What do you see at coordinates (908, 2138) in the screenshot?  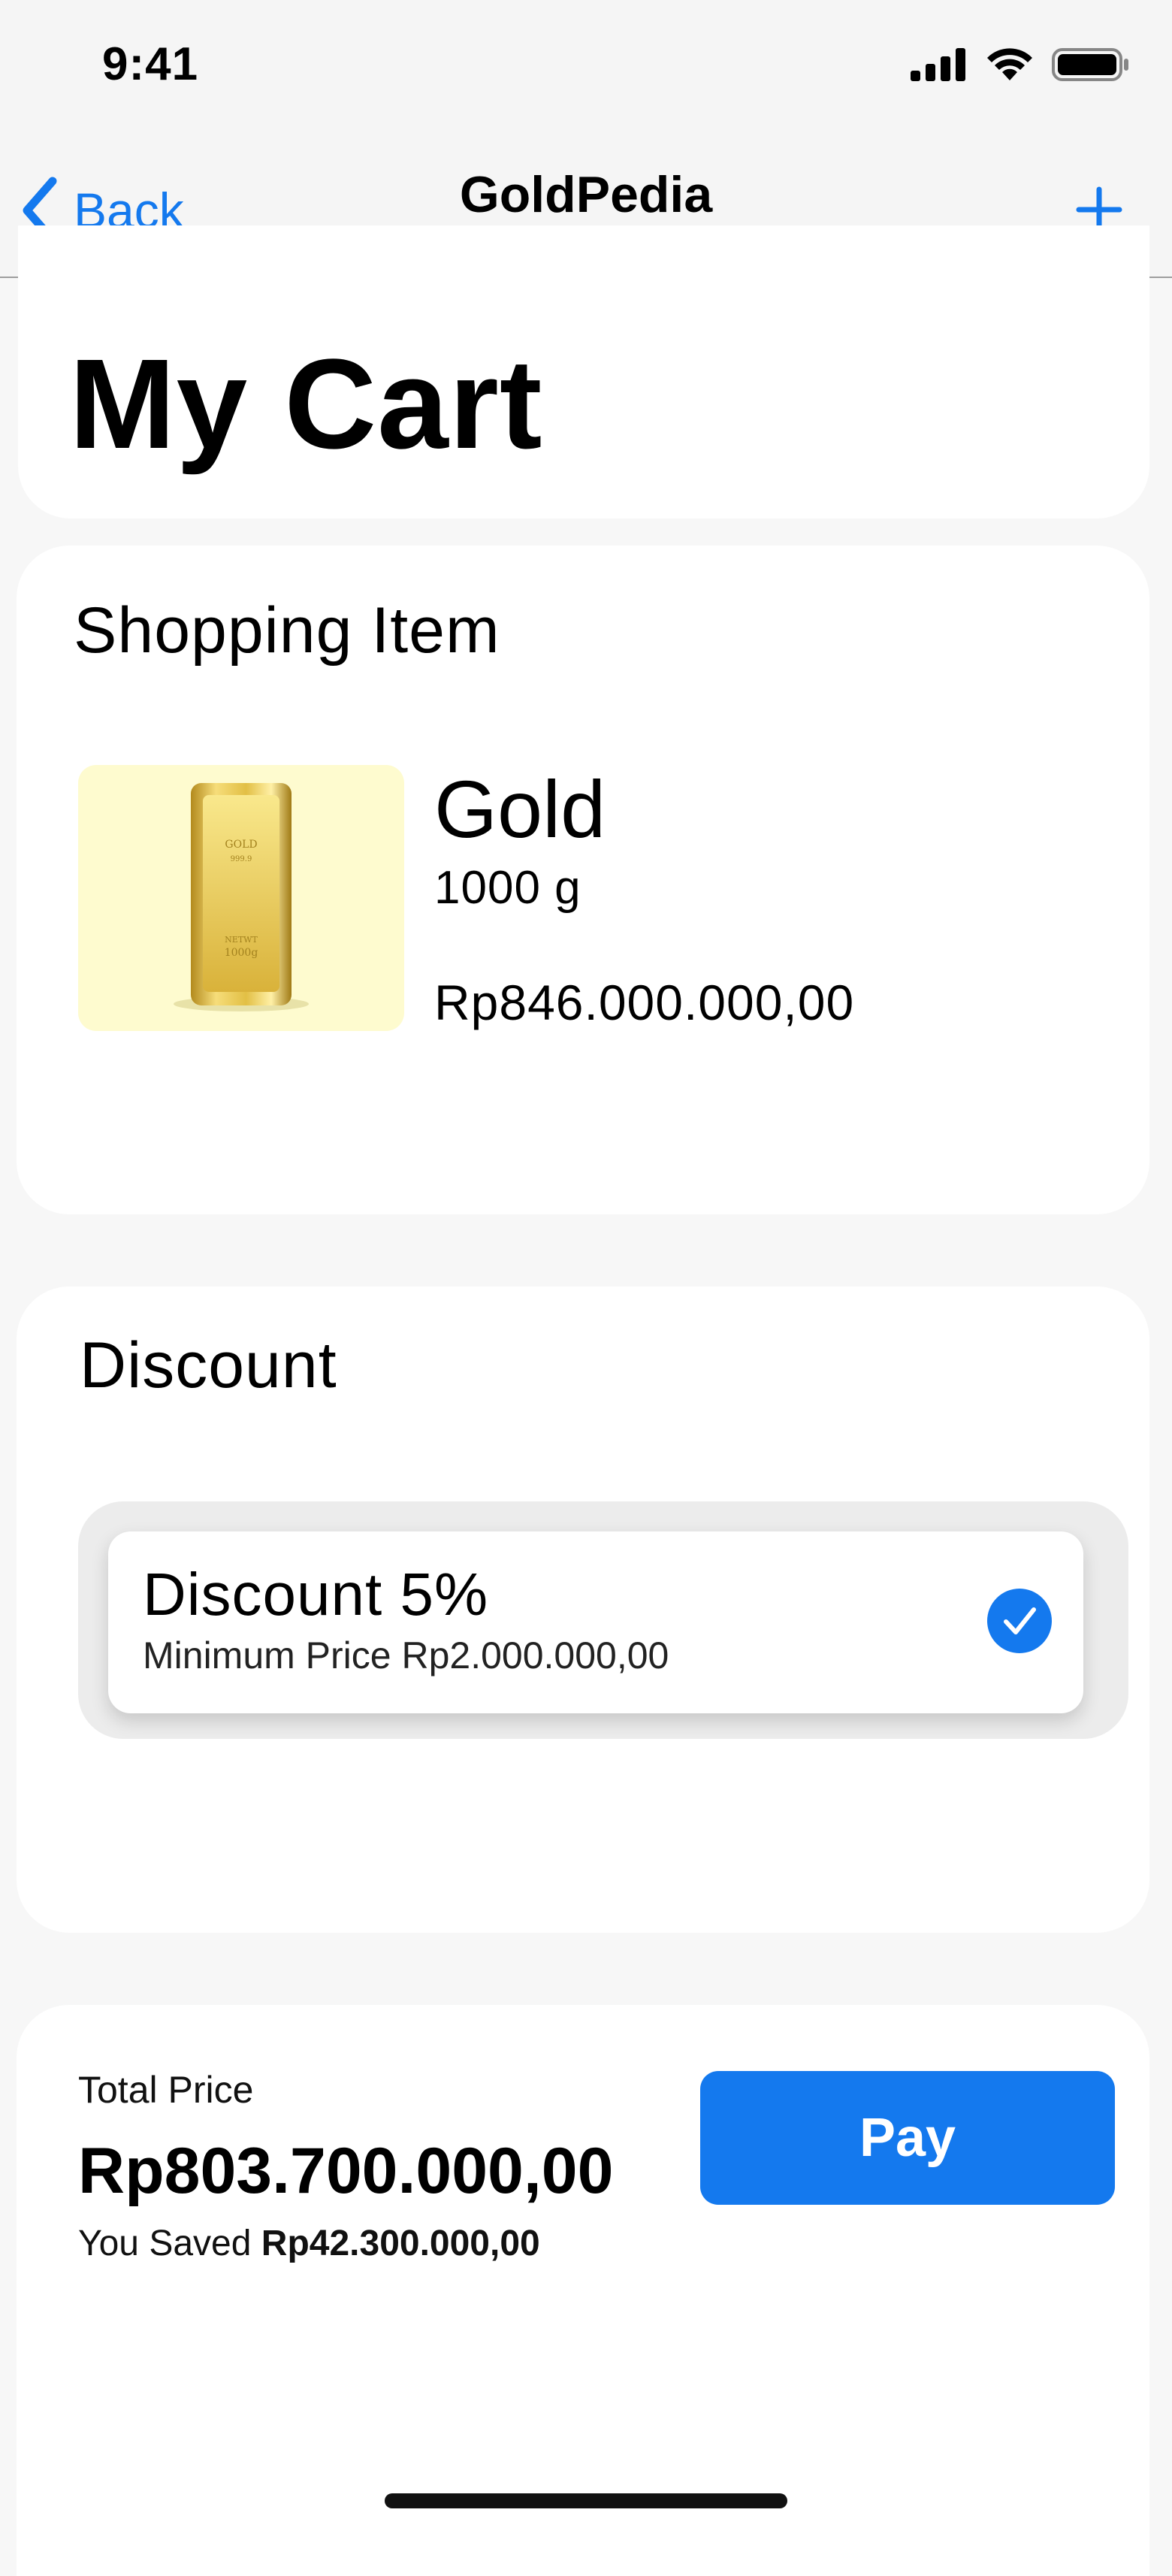 I see `pay-button: Pay` at bounding box center [908, 2138].